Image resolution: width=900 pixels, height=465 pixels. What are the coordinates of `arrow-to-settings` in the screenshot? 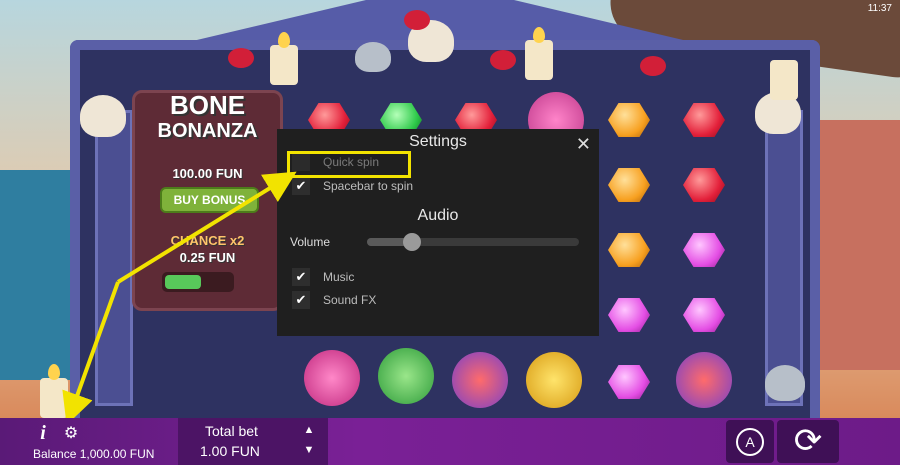 It's located at (91, 353).